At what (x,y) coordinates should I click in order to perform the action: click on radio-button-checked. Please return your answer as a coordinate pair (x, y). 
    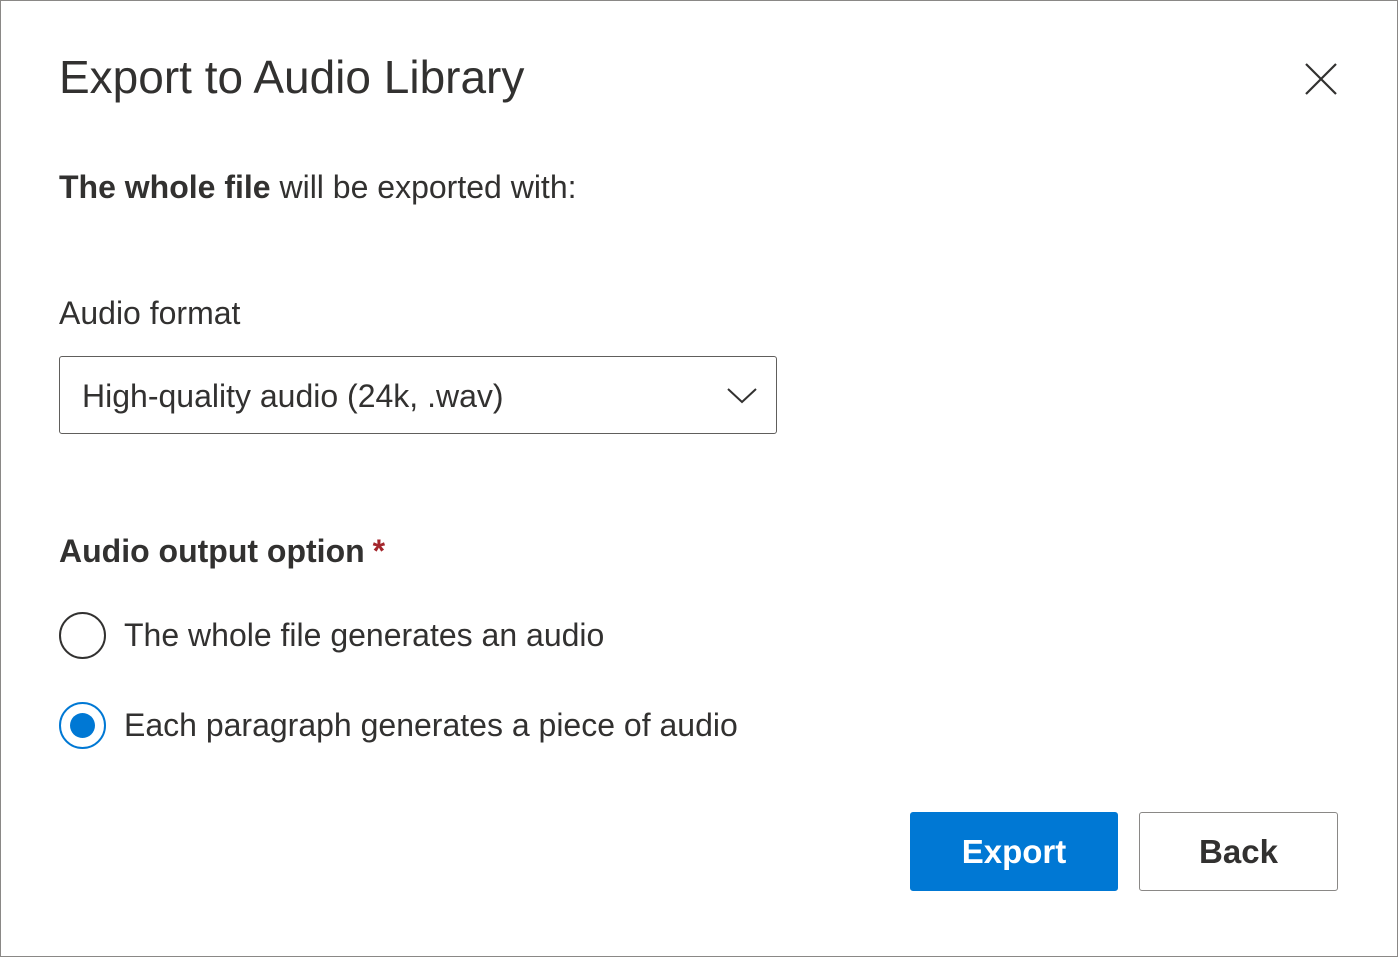
    Looking at the image, I should click on (82, 725).